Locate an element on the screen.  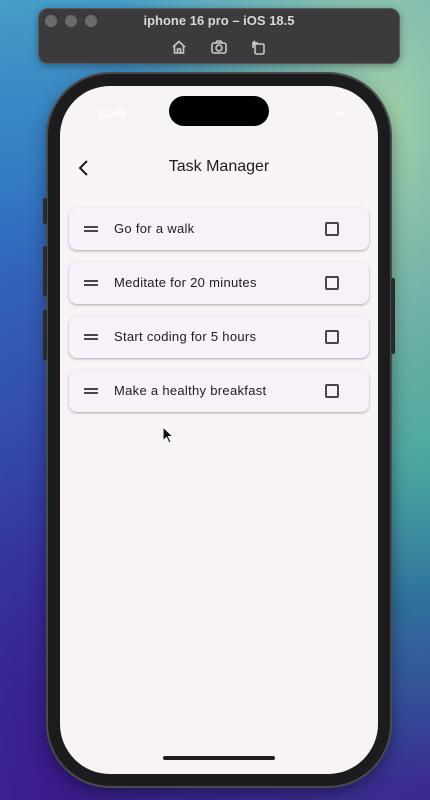
simulator-title: iphone 16 pro – iOS 18.5 is located at coordinates (219, 20).